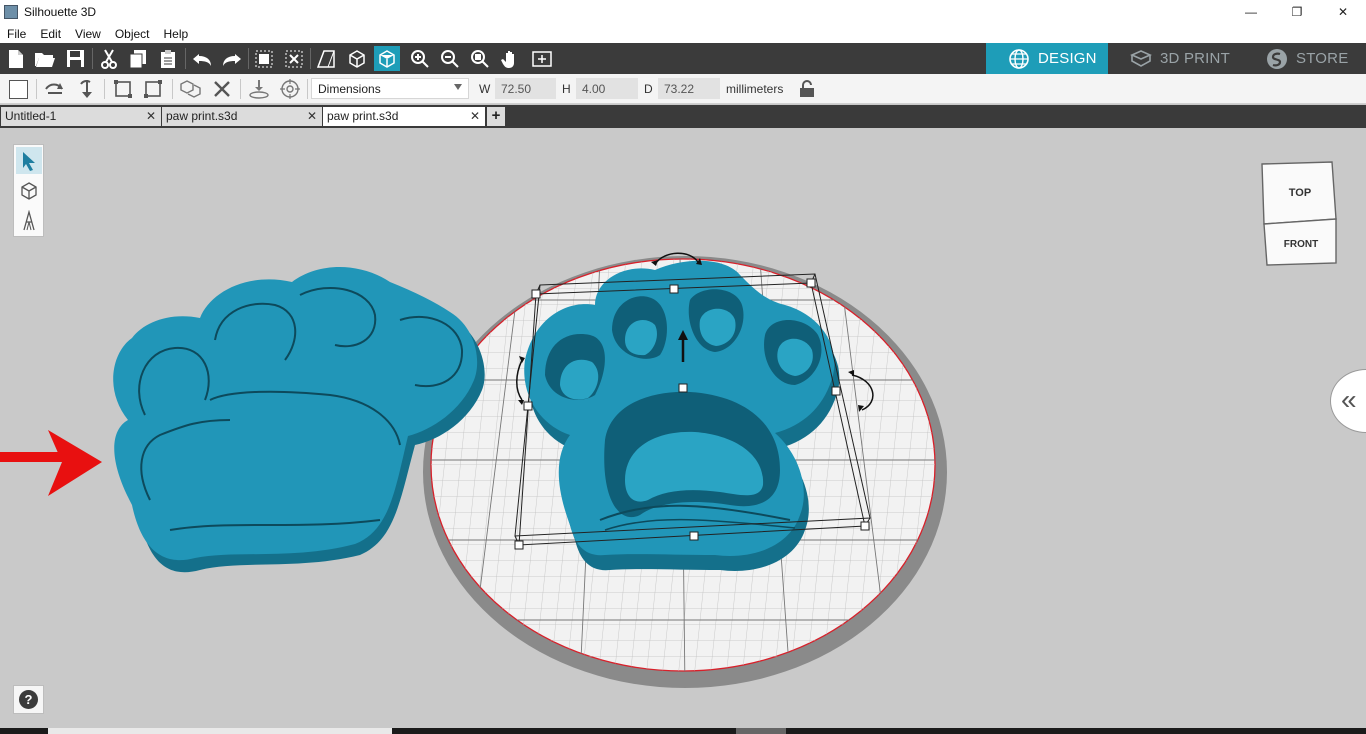 The height and width of the screenshot is (734, 1366). Describe the element at coordinates (1300, 193) in the screenshot. I see `view-cube-top-label: TOP` at that location.